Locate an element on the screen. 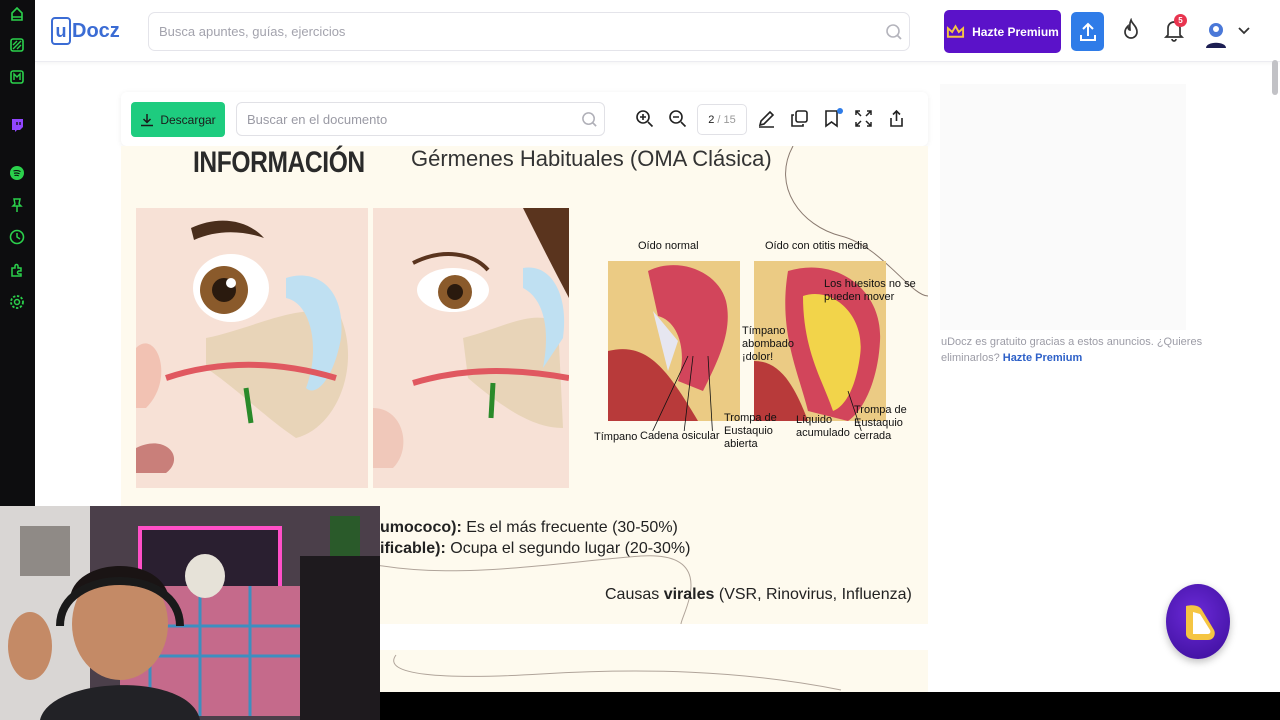 This screenshot has width=1280, height=720. logo-u: u is located at coordinates (61, 31).